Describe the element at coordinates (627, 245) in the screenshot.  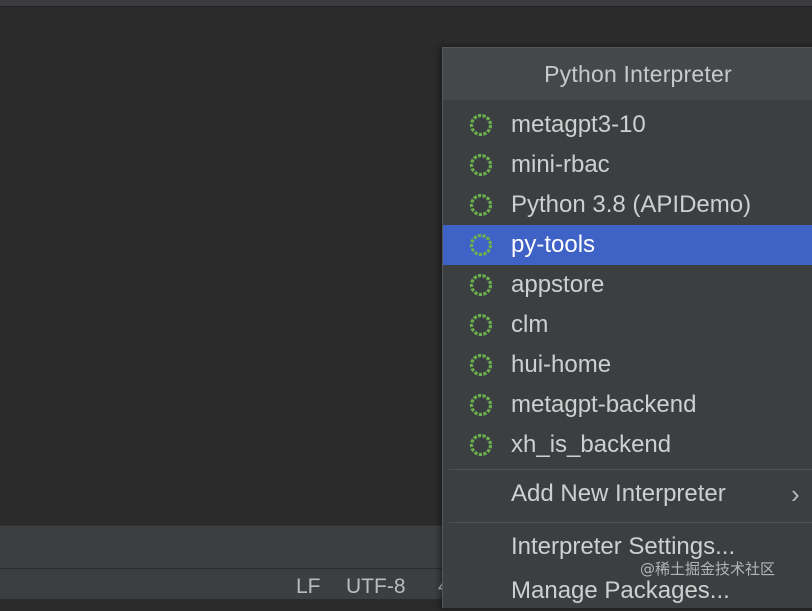
I see `interpreter-item-selected: py-tools` at that location.